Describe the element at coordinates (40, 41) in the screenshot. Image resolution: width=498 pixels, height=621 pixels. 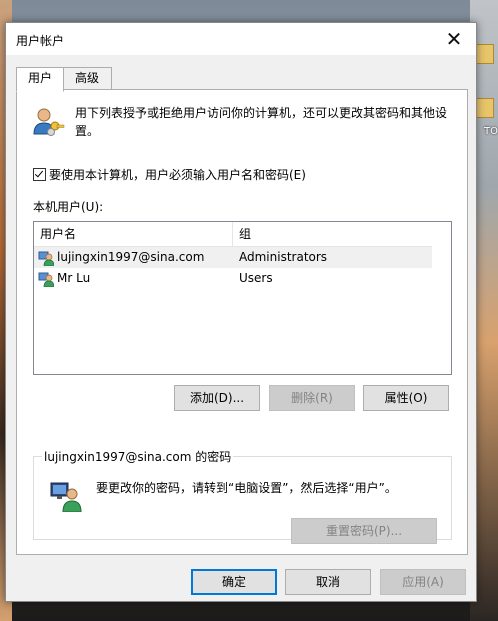
I see `window-title: 用户帐户` at that location.